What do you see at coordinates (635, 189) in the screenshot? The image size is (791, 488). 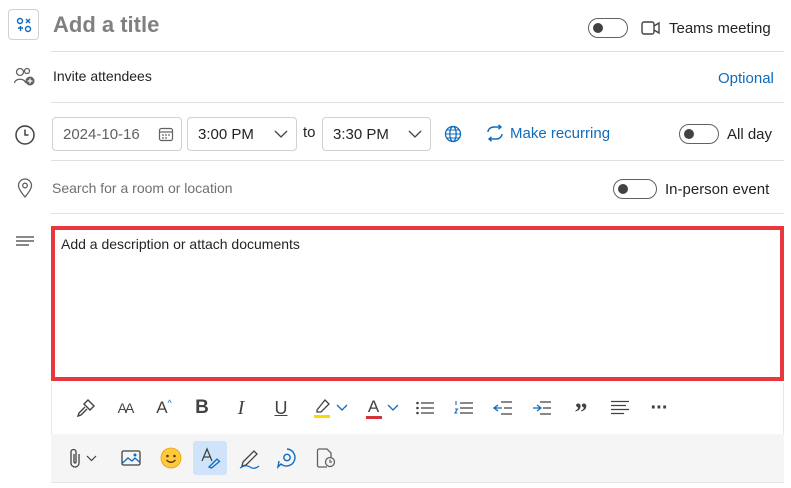 I see `in-person-toggle` at bounding box center [635, 189].